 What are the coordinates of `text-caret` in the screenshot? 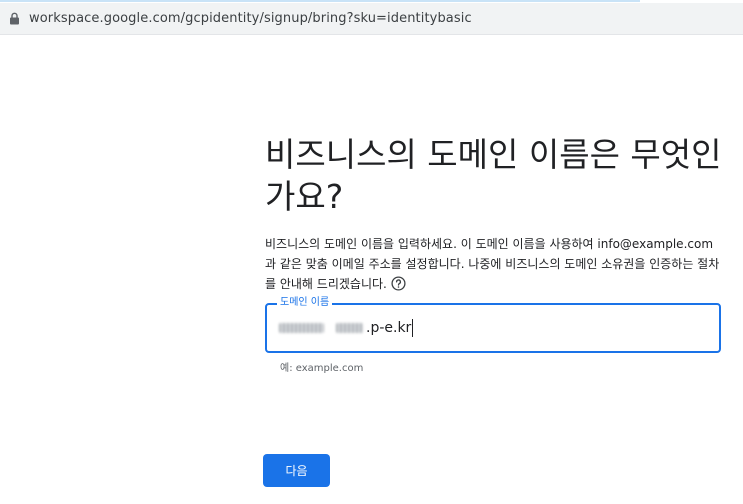 It's located at (413, 328).